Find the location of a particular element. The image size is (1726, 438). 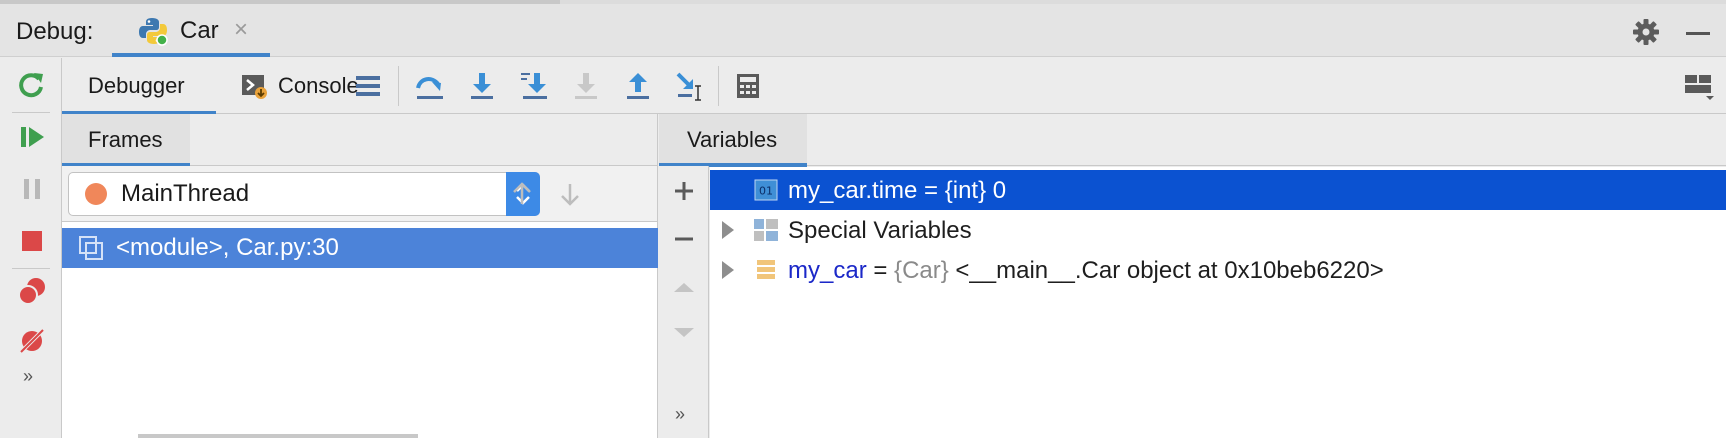

move-up-icon is located at coordinates (684, 287).